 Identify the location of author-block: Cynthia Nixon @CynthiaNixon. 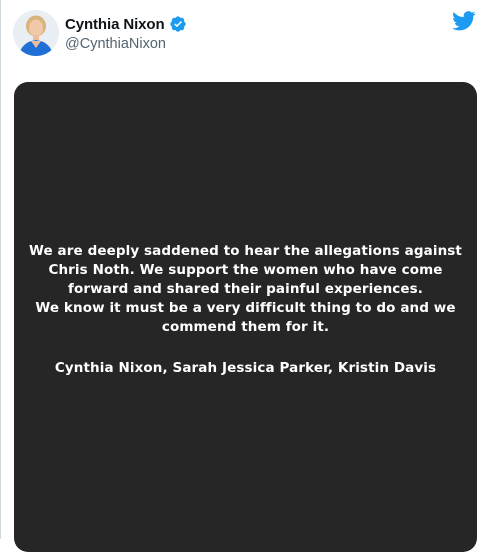
(126, 33).